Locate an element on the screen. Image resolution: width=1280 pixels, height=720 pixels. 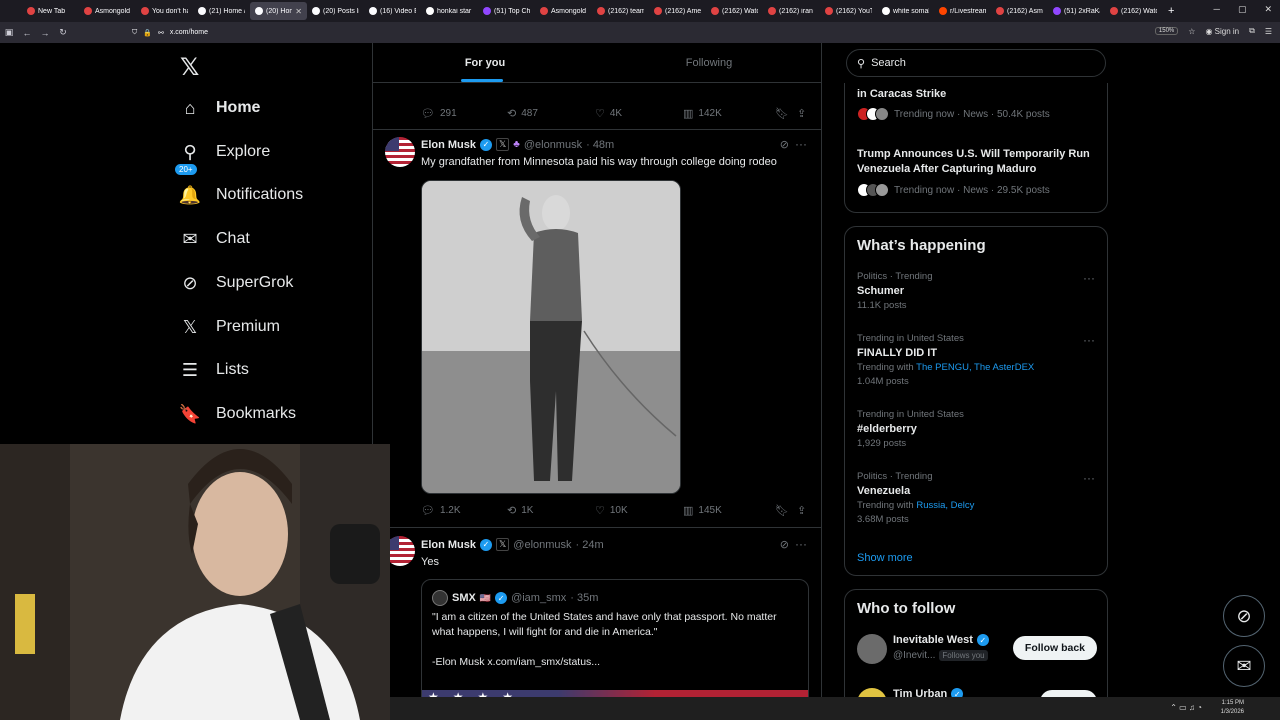
tab-title: (51) Top Cha is located at coordinates (512, 11).